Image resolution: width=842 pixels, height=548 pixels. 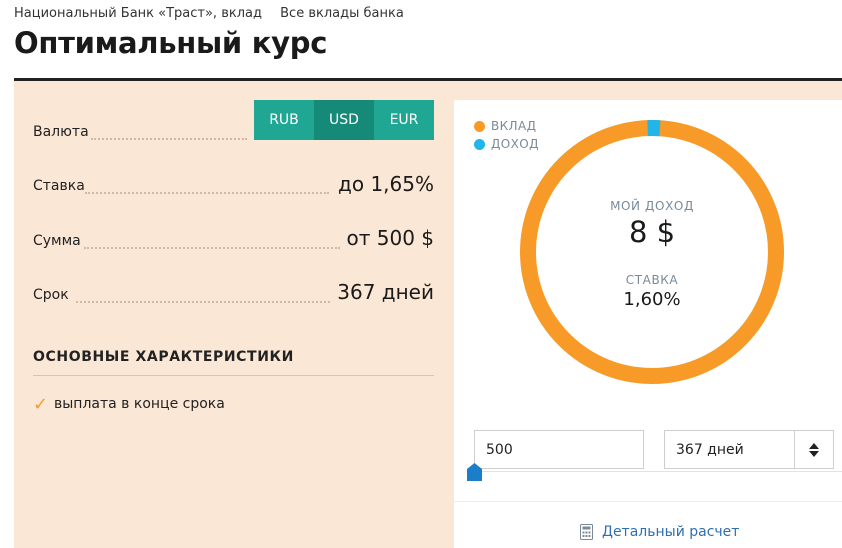 I want to click on detailed-calculation-link: Детальный расчет, so click(x=659, y=532).